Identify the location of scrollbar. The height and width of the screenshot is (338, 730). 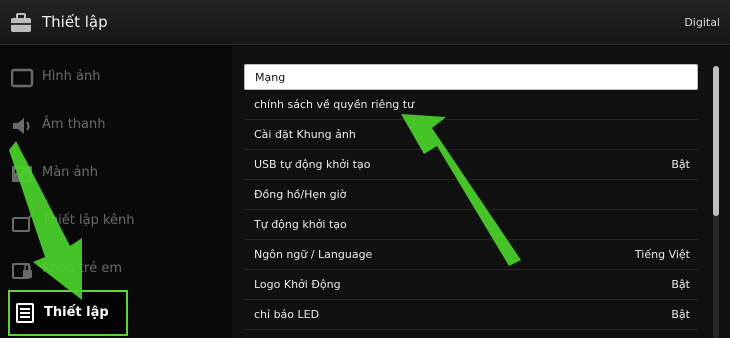
(716, 202).